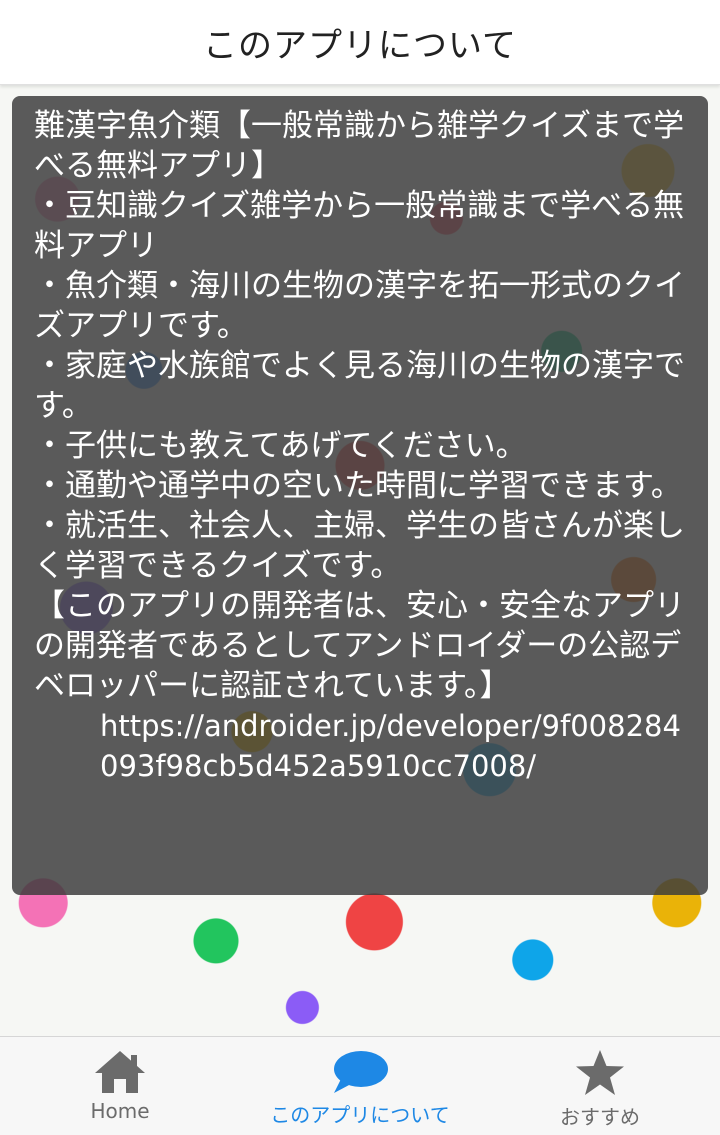  Describe the element at coordinates (120, 1072) in the screenshot. I see `home-icon` at that location.